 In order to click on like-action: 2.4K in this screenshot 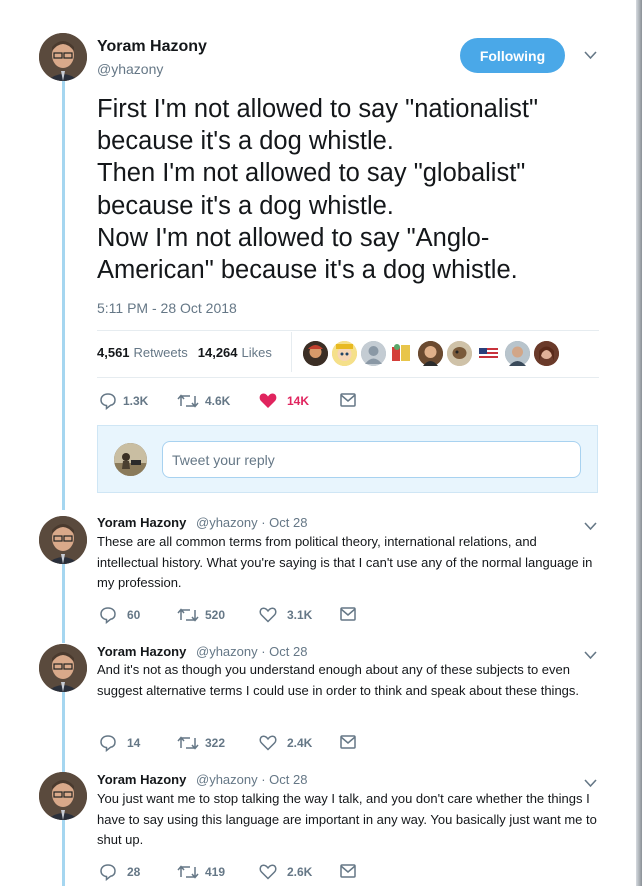, I will do `click(285, 742)`.